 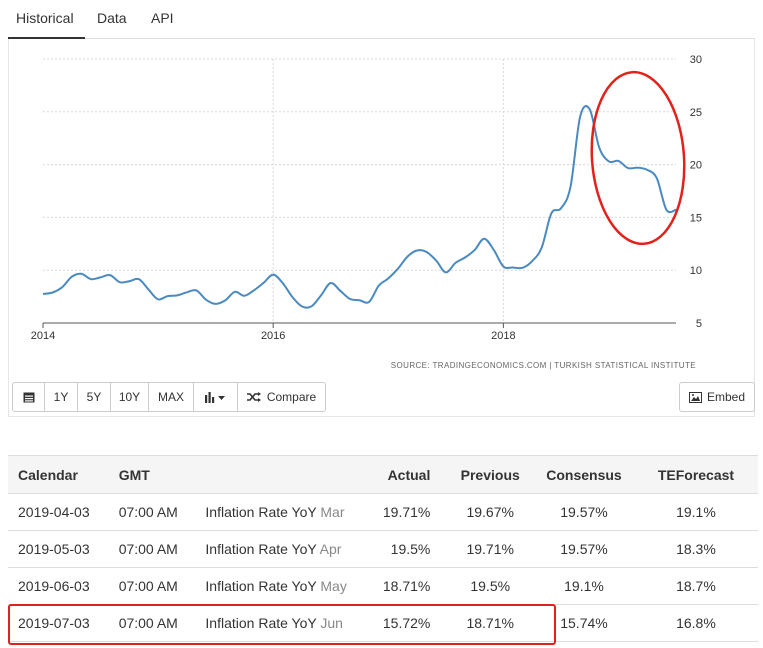 What do you see at coordinates (696, 166) in the screenshot?
I see `y-tick-label: 20` at bounding box center [696, 166].